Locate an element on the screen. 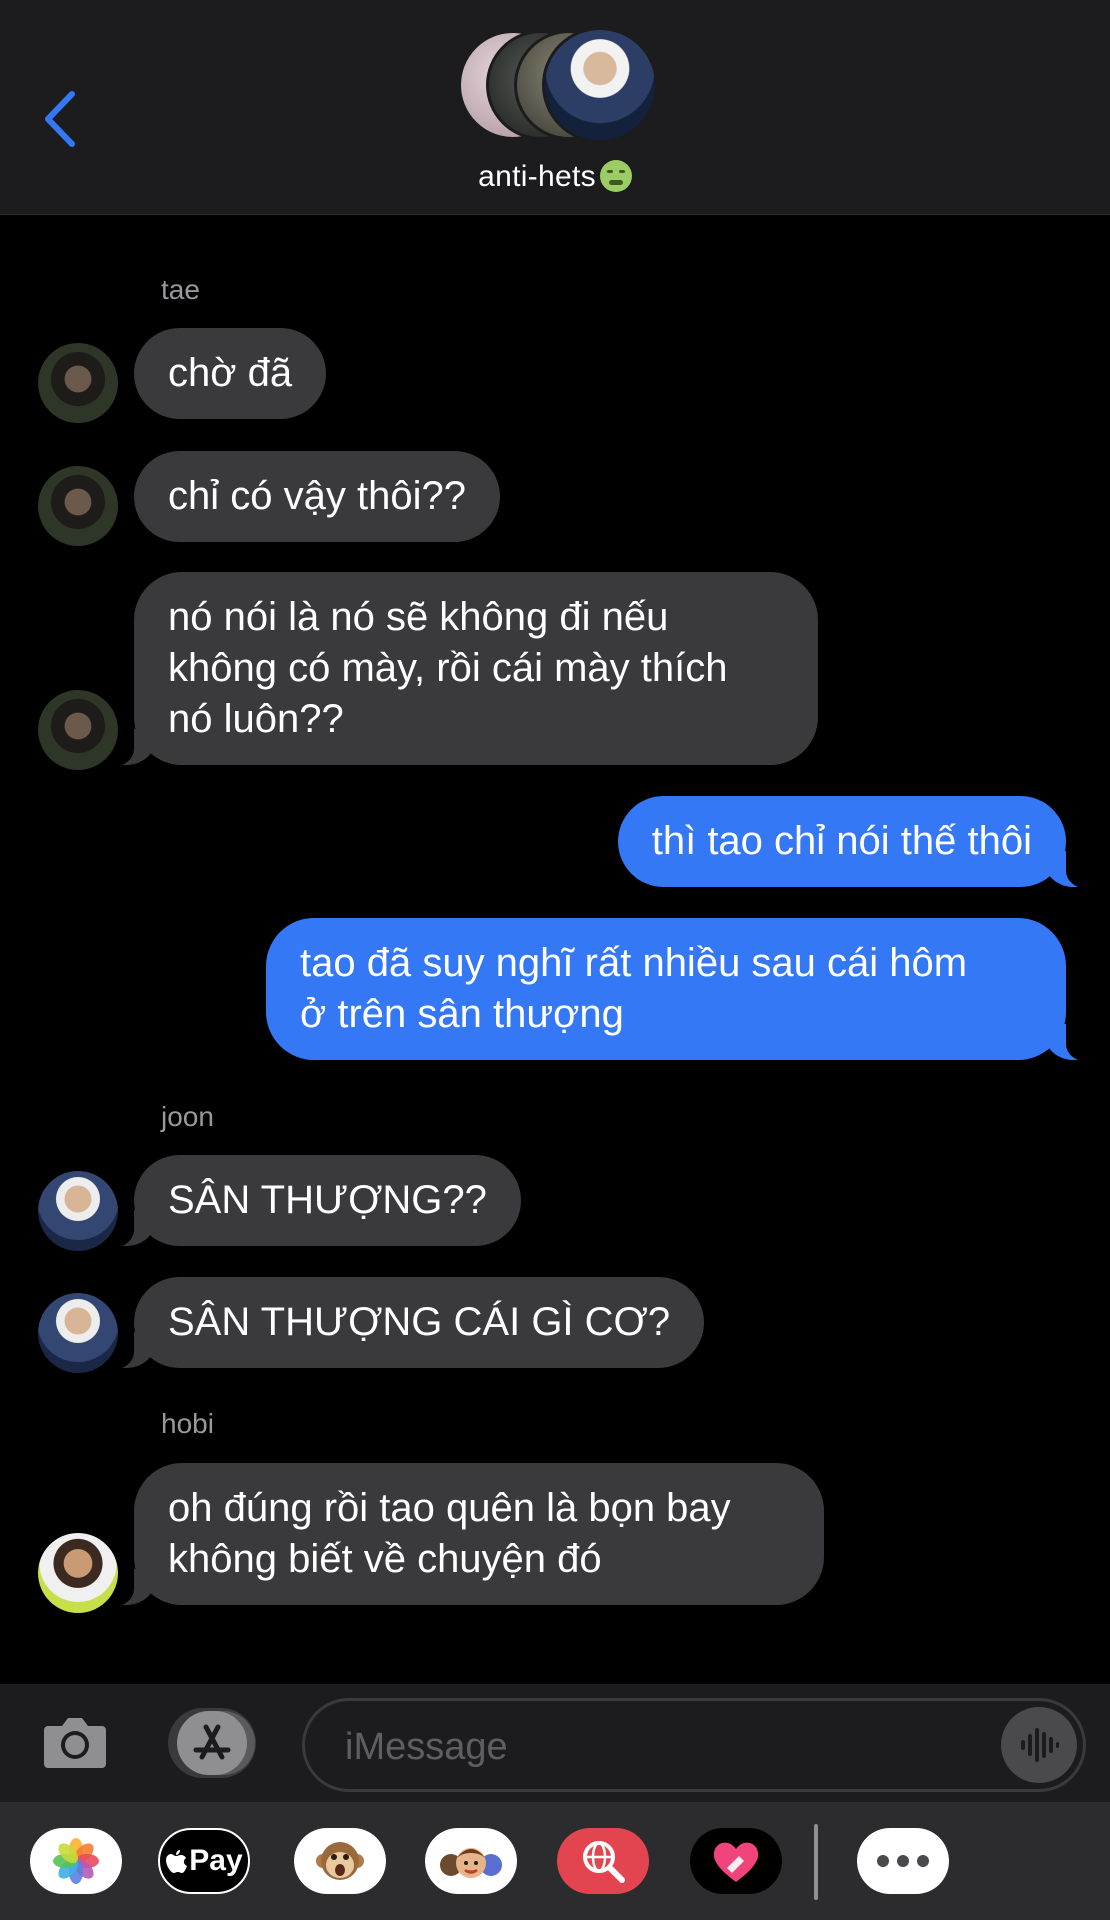  conversation-header: anti-hets is located at coordinates (555, 107).